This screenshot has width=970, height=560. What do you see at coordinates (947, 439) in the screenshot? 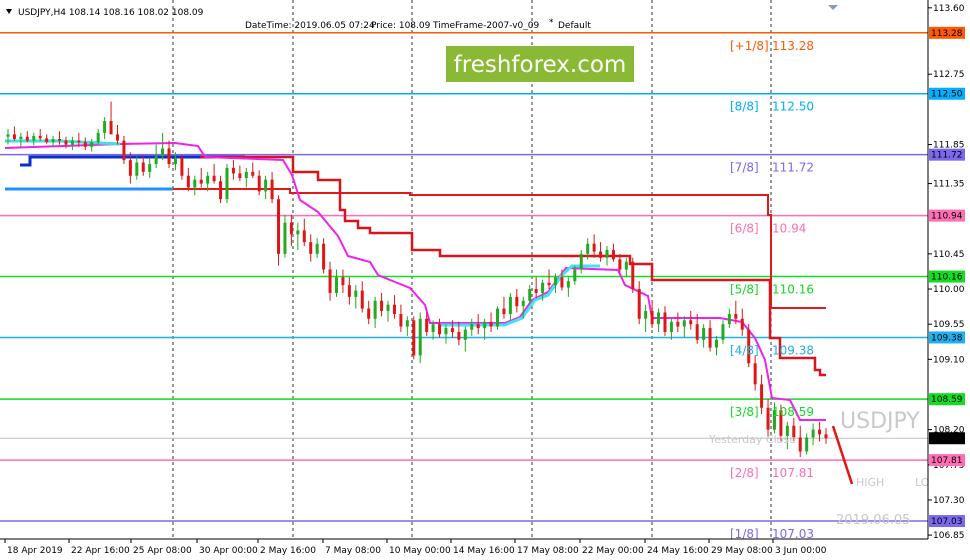
I see `current-price-text: 108.09` at bounding box center [947, 439].